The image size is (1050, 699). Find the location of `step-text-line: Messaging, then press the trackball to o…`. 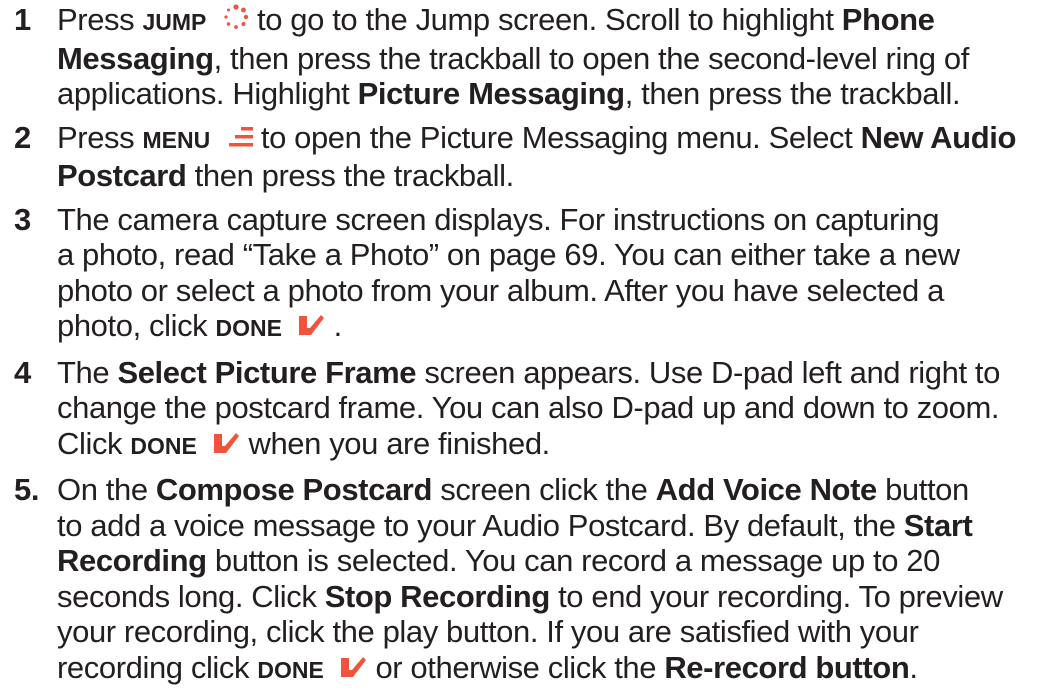

step-text-line: Messaging, then press the trackball to o… is located at coordinates (549, 59).